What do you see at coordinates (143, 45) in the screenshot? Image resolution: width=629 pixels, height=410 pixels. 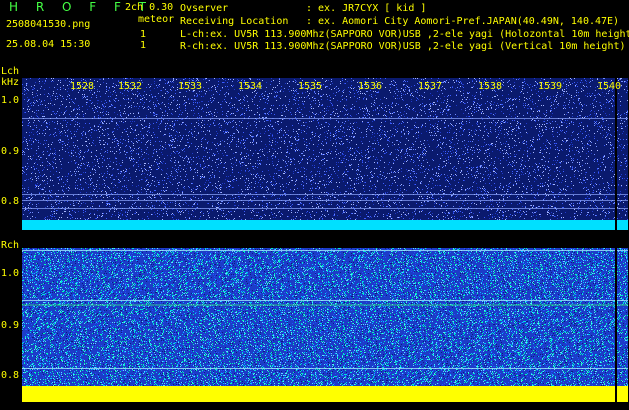 I see `meteor-count-rch: 1` at bounding box center [143, 45].